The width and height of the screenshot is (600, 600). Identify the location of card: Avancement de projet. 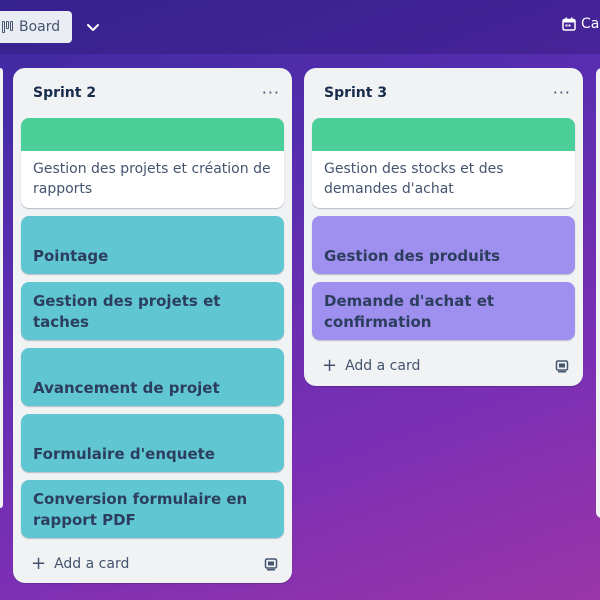
(152, 377).